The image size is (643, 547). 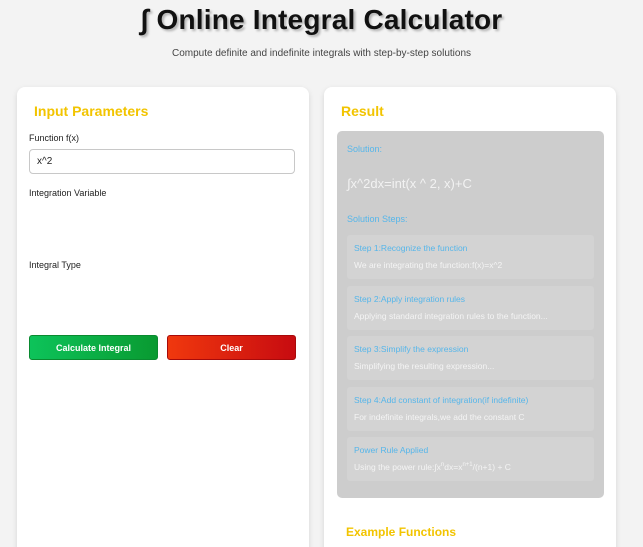 I want to click on step-title: Step 2:Apply integration rules, so click(x=410, y=299).